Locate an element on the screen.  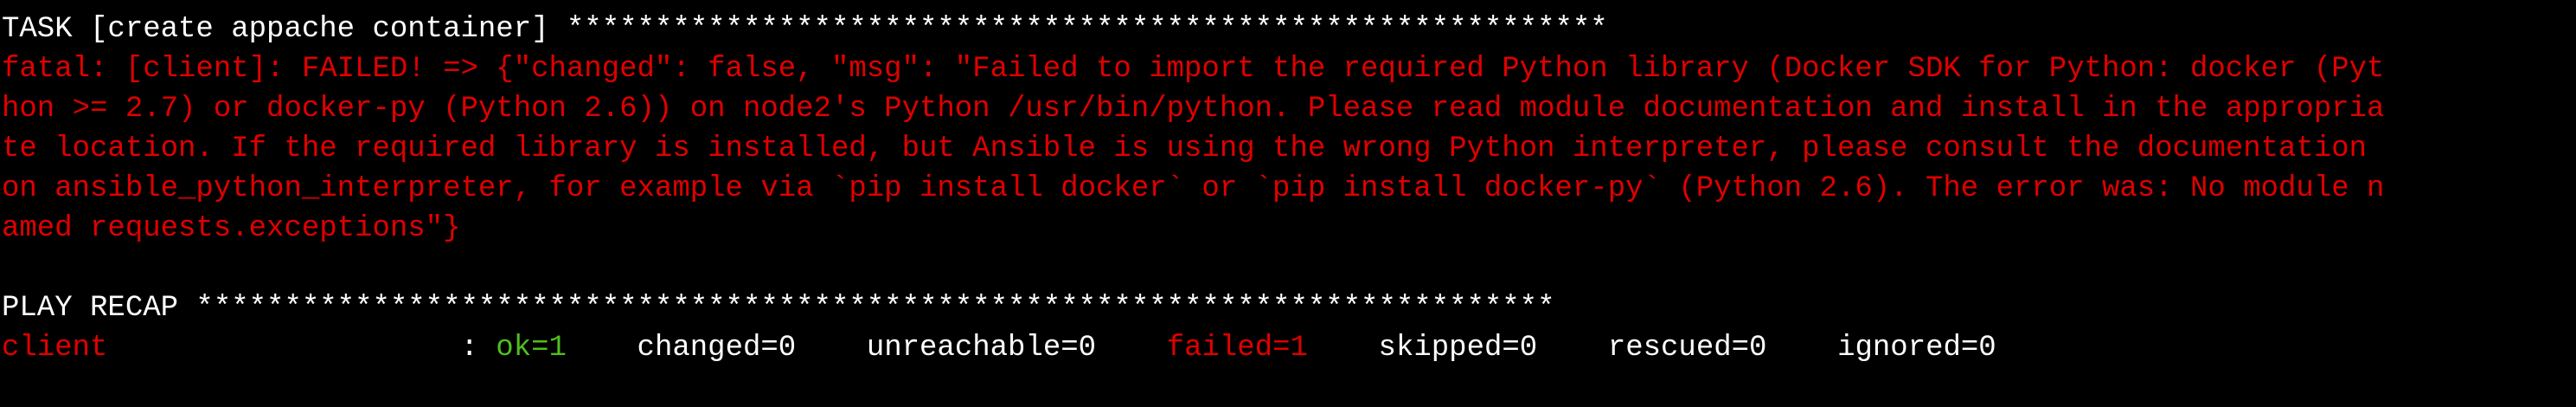
recap-failed: failed=1 is located at coordinates (1237, 348).